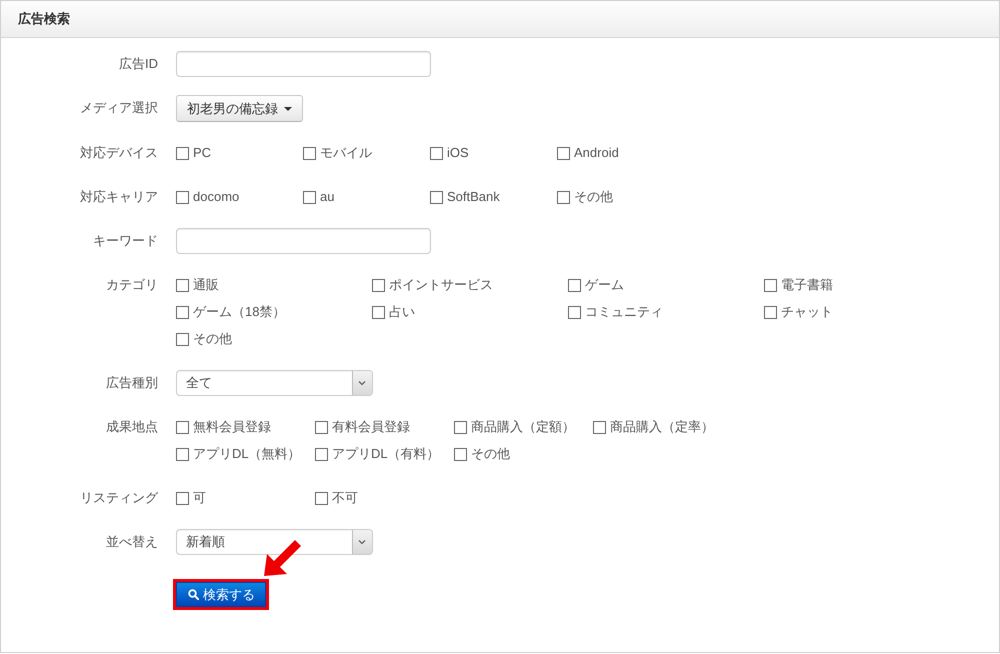 The width and height of the screenshot is (1000, 654). What do you see at coordinates (193, 594) in the screenshot?
I see `search-icon` at bounding box center [193, 594].